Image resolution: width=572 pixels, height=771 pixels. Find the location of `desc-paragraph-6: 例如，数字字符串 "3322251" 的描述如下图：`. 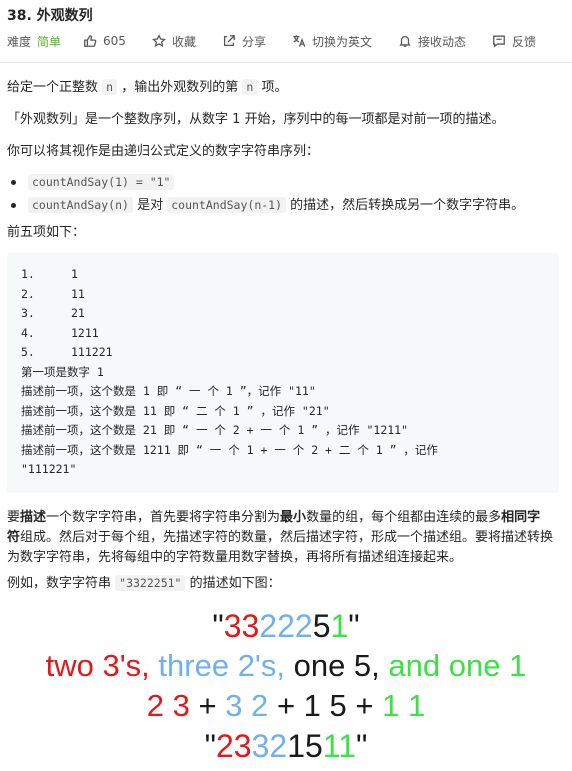

desc-paragraph-6: 例如，数字字符串 "3322251" 的描述如下图： is located at coordinates (144, 583).